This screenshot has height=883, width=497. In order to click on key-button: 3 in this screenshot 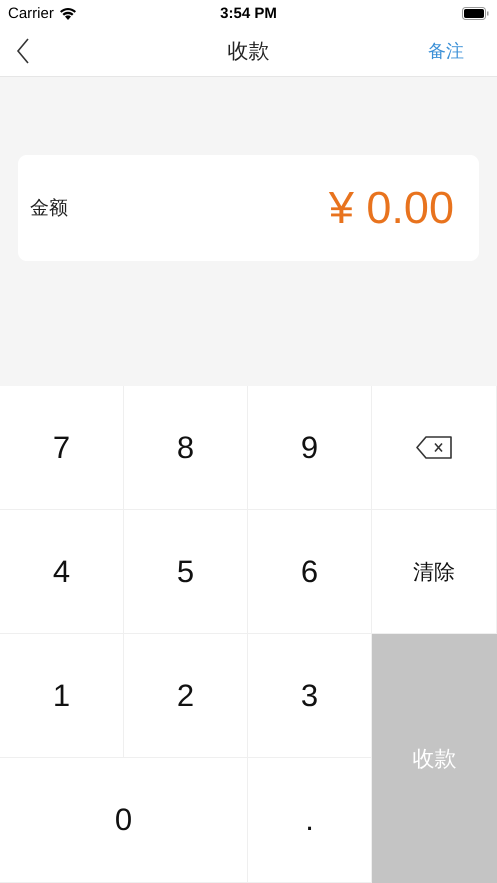, I will do `click(310, 696)`.